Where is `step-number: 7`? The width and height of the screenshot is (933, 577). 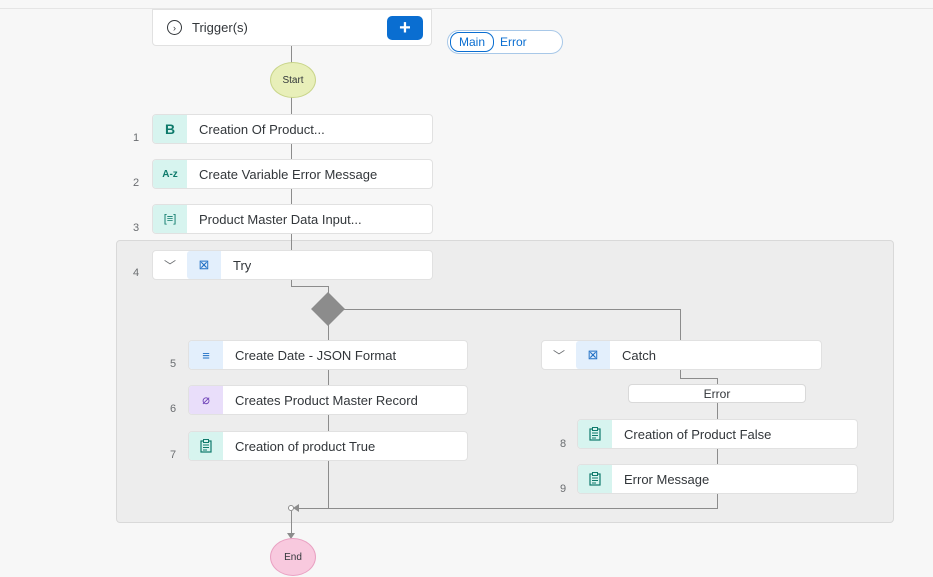
step-number: 7 is located at coordinates (173, 455).